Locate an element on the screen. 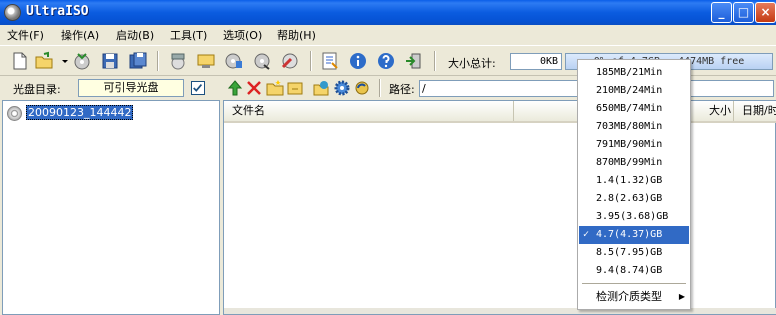 This screenshot has height=315, width=776. disc-directory-label: 光盘目录: is located at coordinates (37, 89).